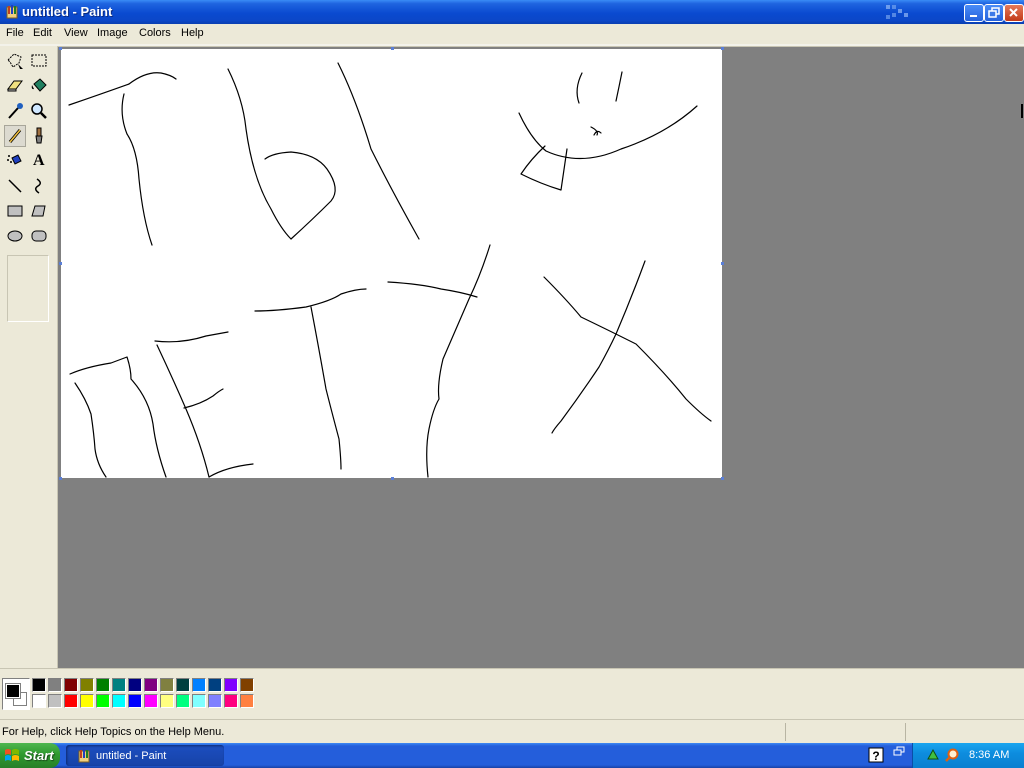 The image size is (1024, 768). I want to click on curve-tool, so click(39, 186).